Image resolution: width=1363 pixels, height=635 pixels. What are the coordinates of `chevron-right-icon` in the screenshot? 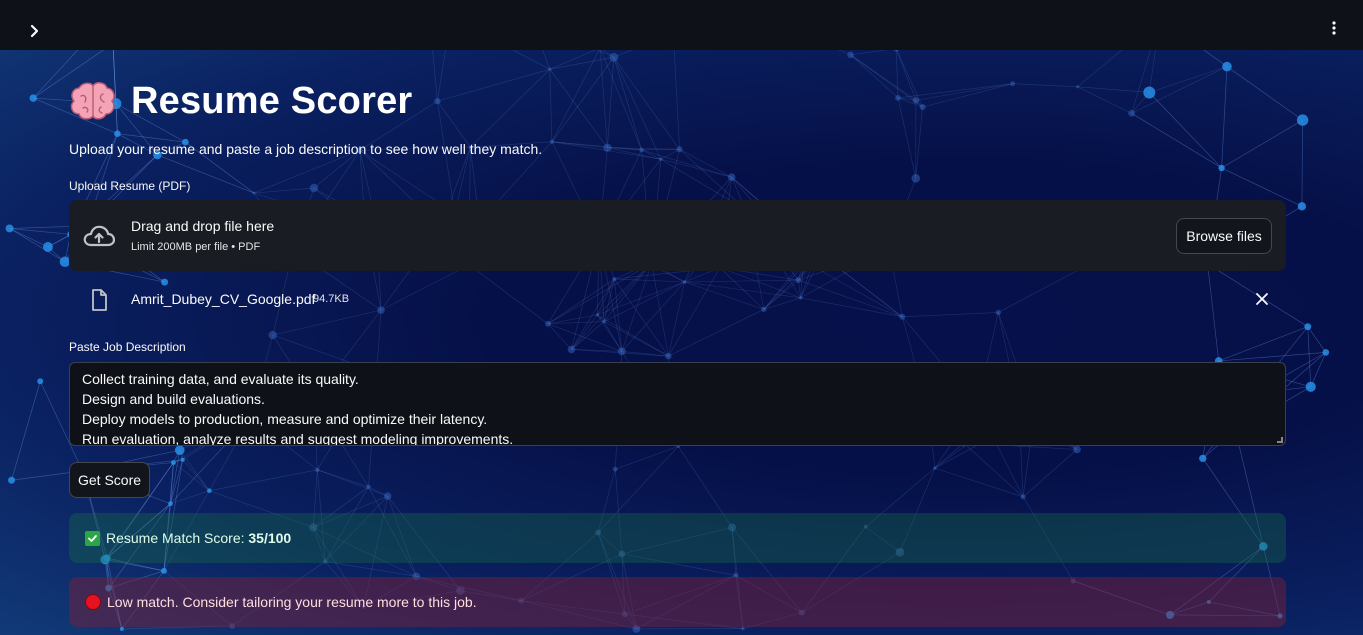 It's located at (34, 31).